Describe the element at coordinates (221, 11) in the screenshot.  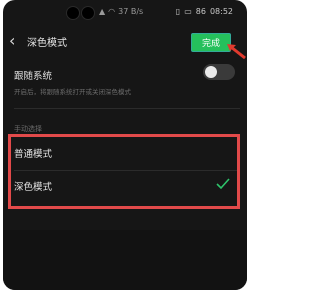
I see `clock: 08:52` at that location.